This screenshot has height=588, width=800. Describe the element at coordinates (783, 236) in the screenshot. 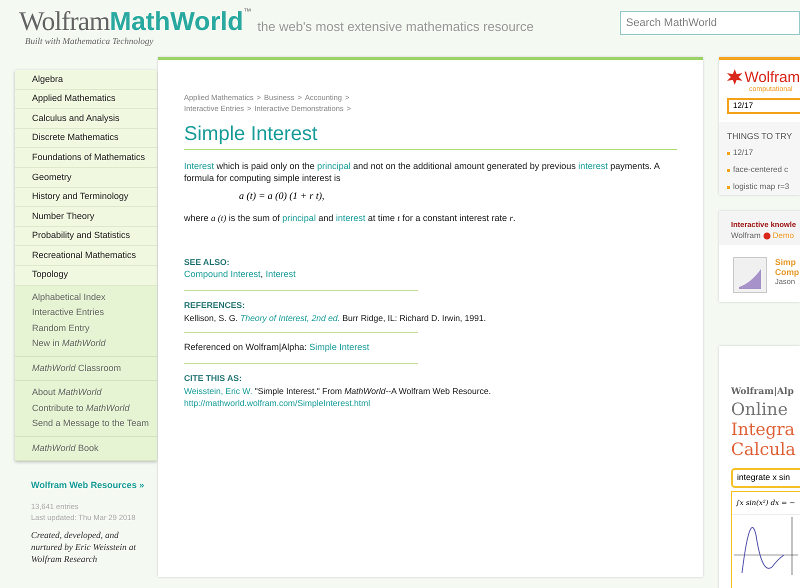

I see `demo-brand-text: Demo` at that location.